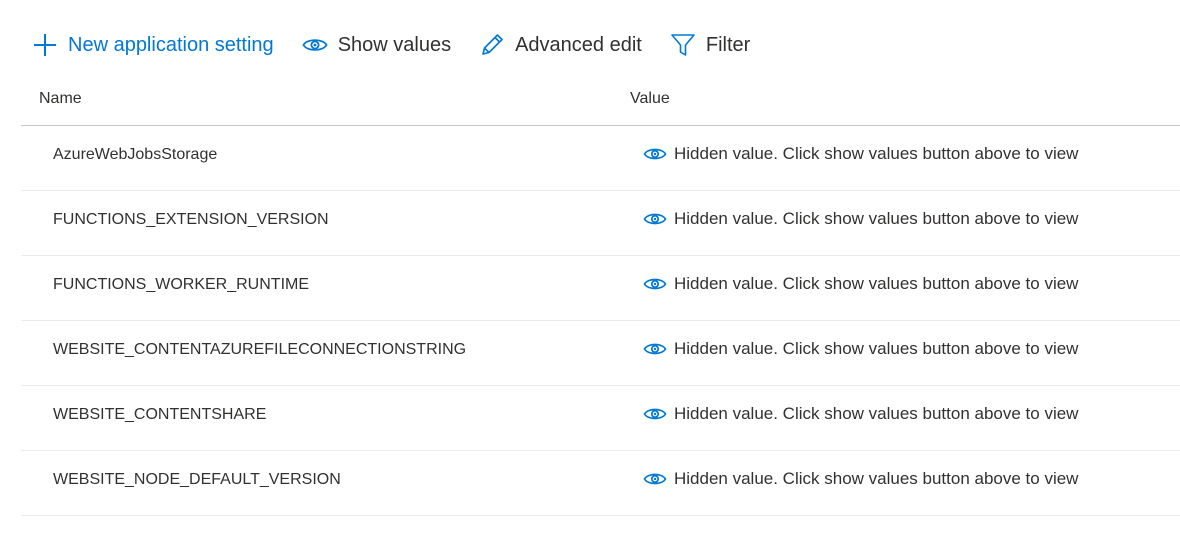 The height and width of the screenshot is (538, 1180). I want to click on filter-button: Filter, so click(709, 45).